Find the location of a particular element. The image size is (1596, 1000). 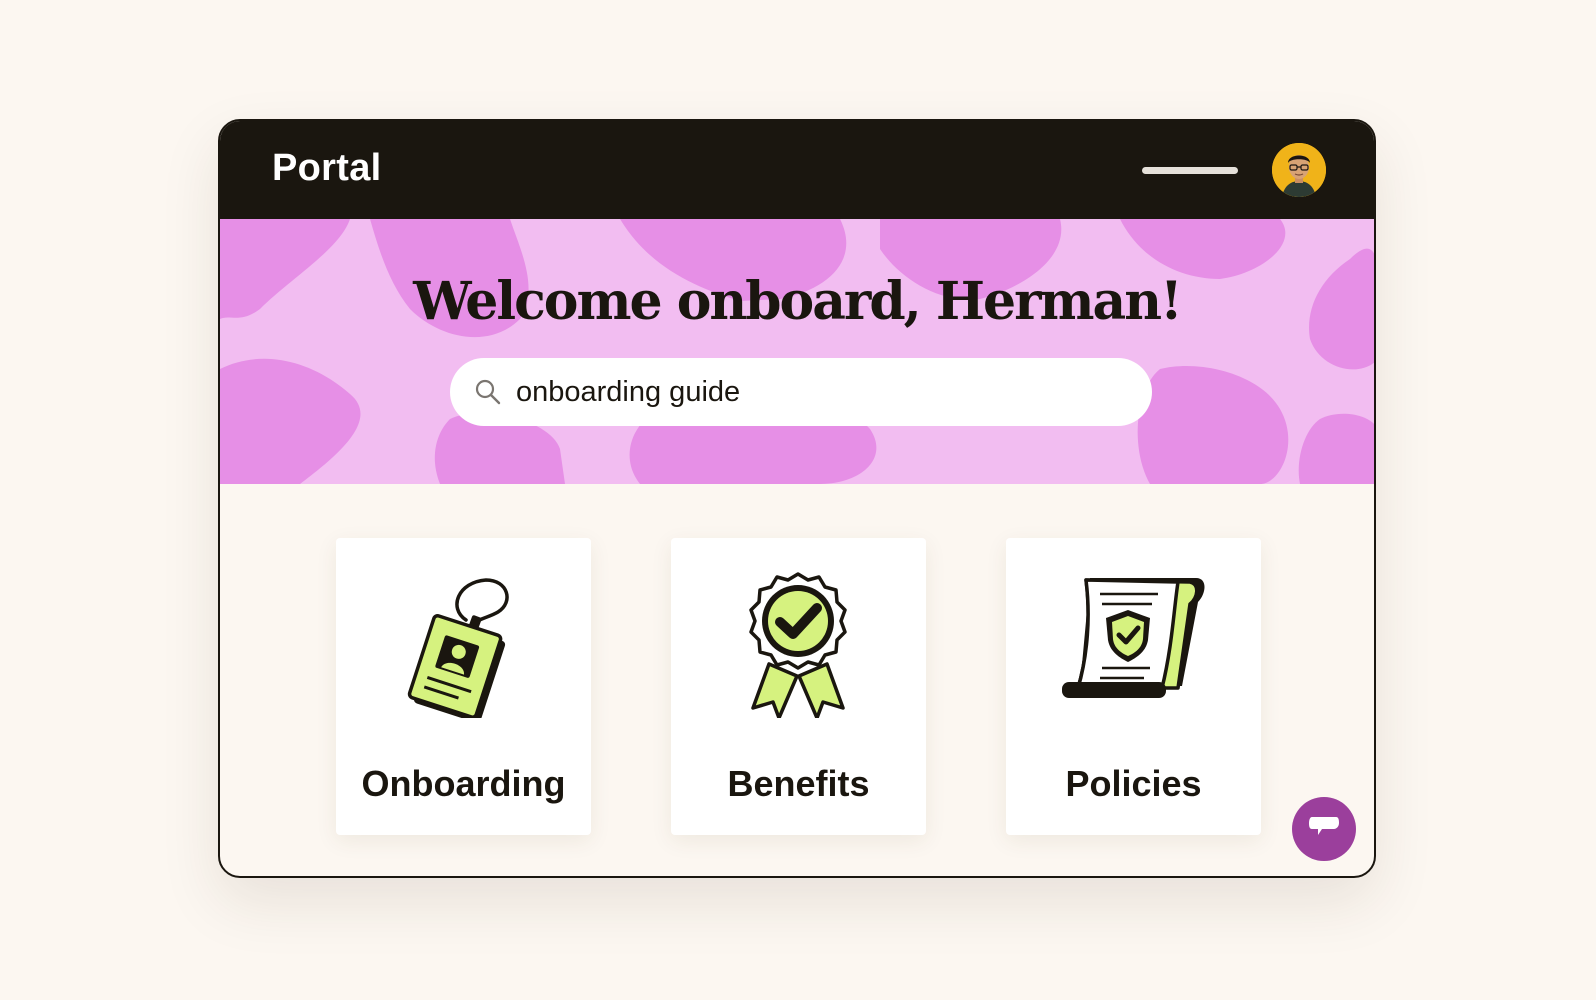

card-label-benefits: Benefits is located at coordinates (798, 783).